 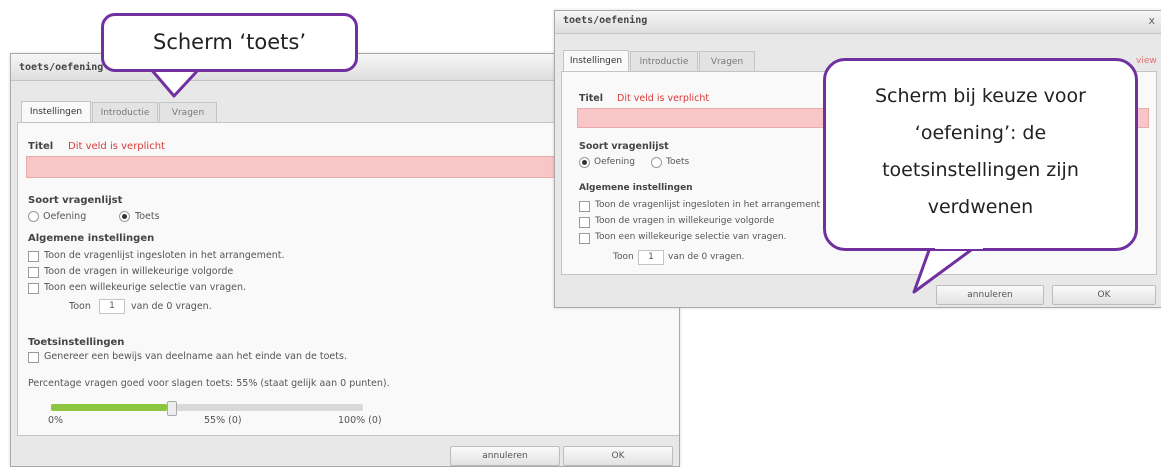 What do you see at coordinates (980, 170) in the screenshot?
I see `right-callout-line-3: toetsinstellingen zijn` at bounding box center [980, 170].